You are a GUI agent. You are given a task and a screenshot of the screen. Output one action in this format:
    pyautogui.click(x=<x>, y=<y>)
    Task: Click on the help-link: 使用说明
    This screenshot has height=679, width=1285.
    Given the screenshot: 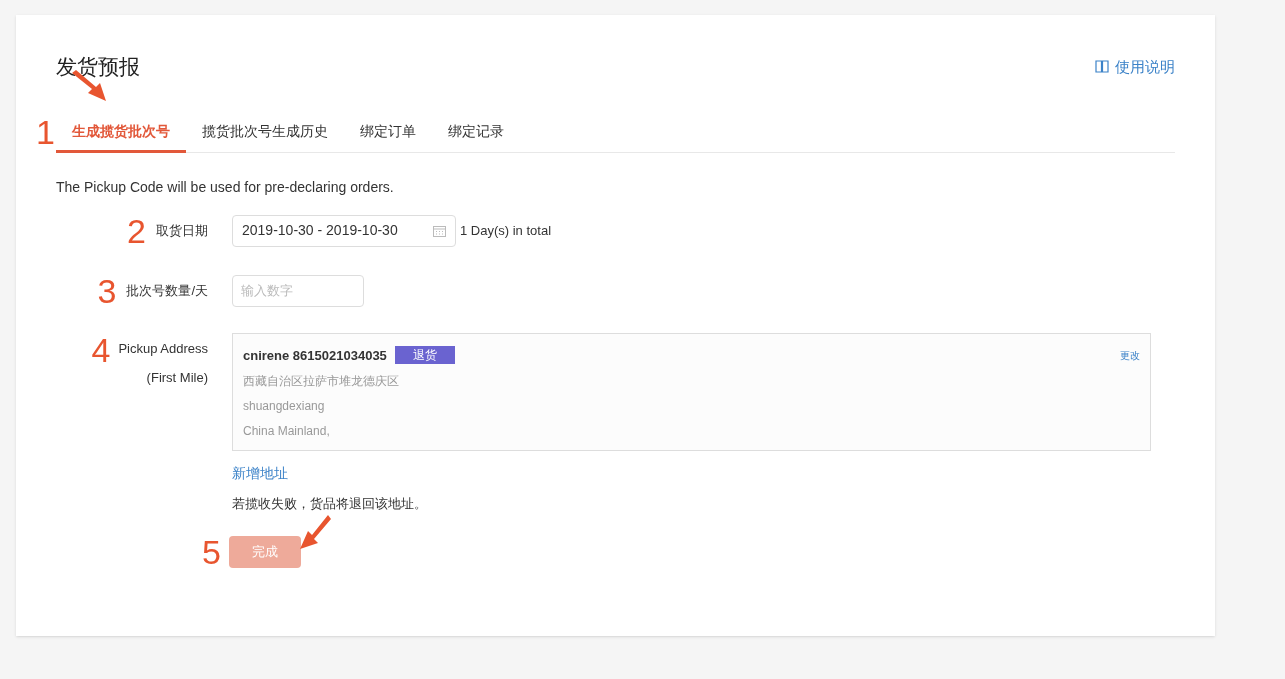 What is the action you would take?
    pyautogui.click(x=1135, y=66)
    